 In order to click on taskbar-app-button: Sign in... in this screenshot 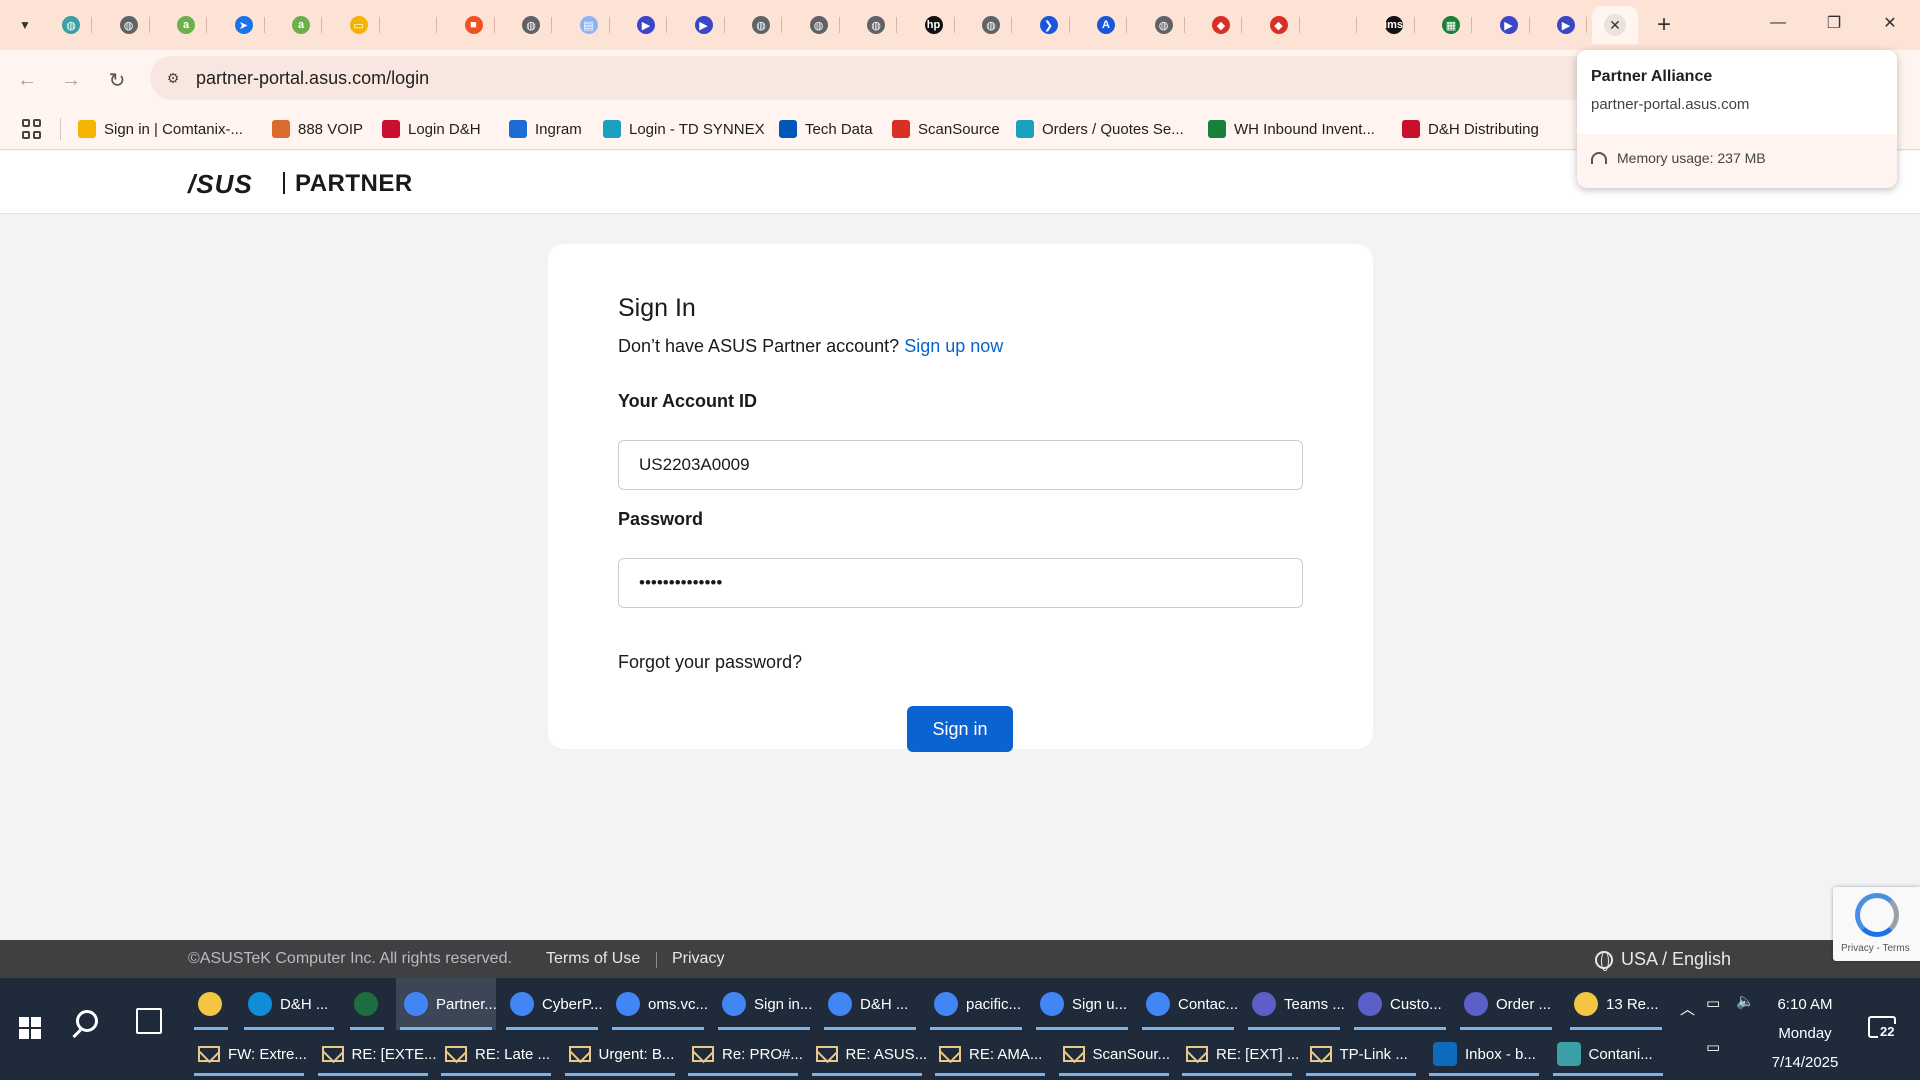, I will do `click(764, 1004)`.